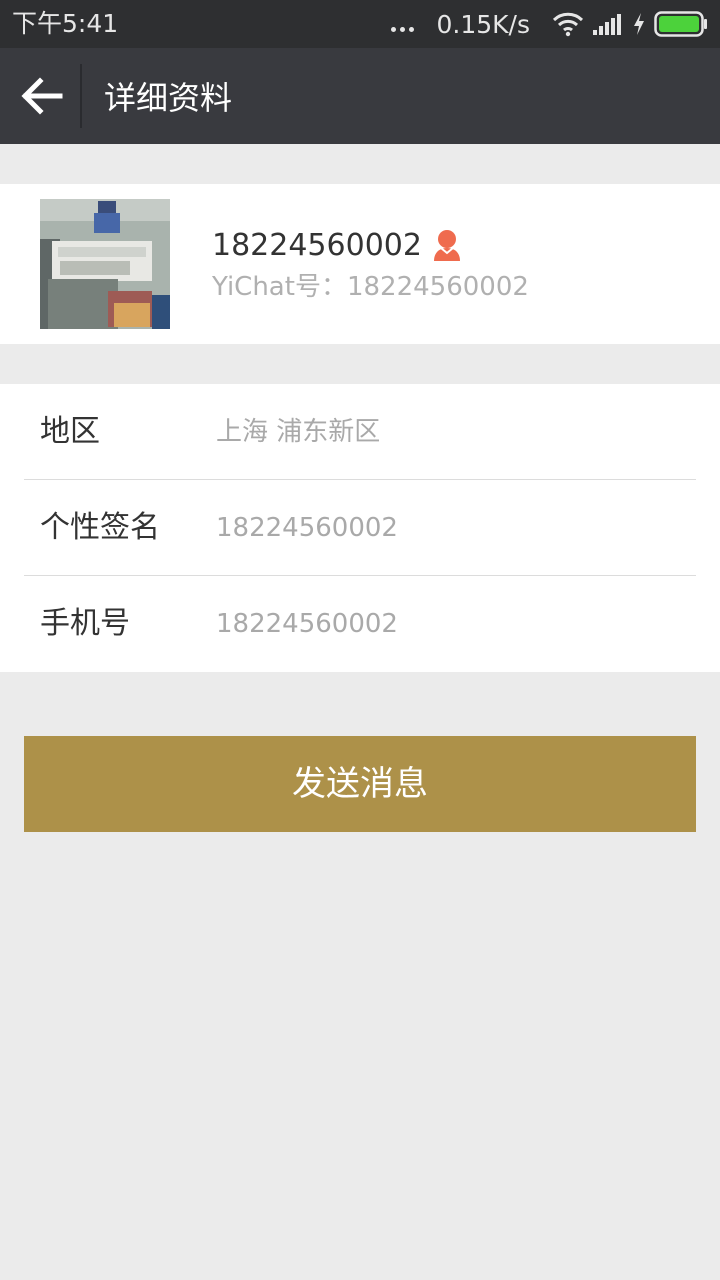  What do you see at coordinates (680, 24) in the screenshot?
I see `battery-icon` at bounding box center [680, 24].